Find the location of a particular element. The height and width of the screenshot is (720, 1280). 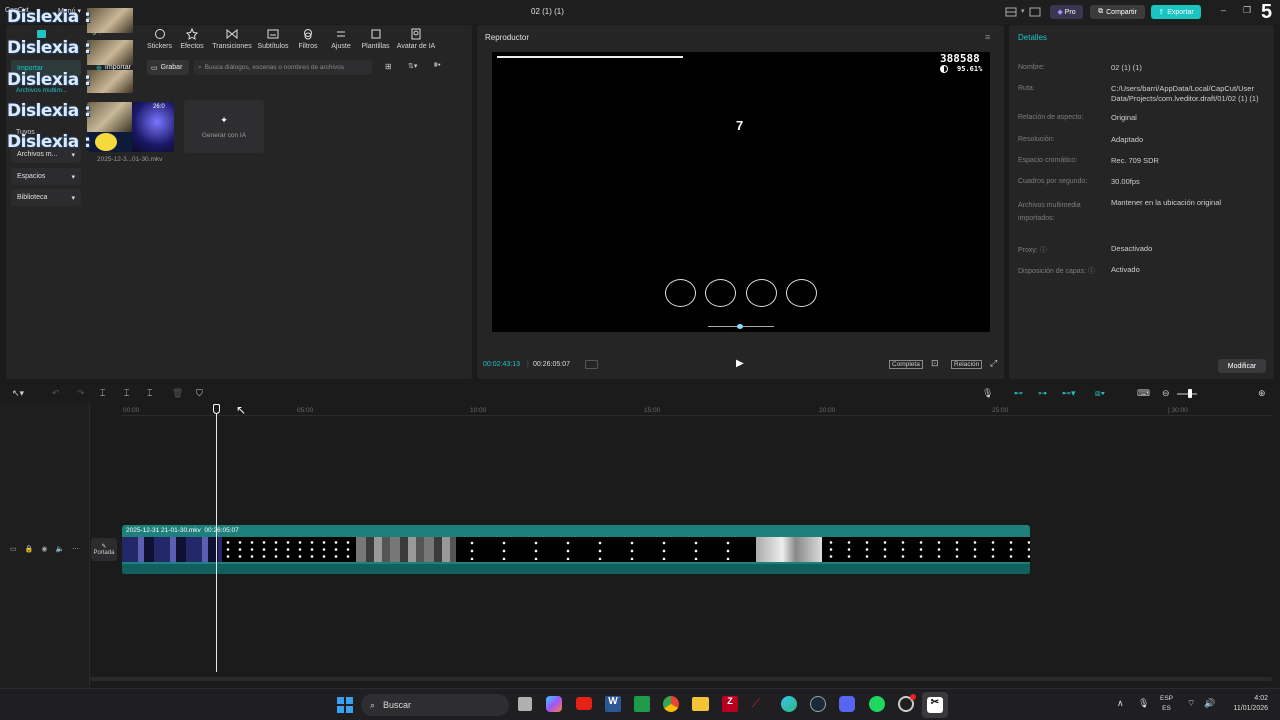

lock-icon: 🔒 is located at coordinates (29, 549).